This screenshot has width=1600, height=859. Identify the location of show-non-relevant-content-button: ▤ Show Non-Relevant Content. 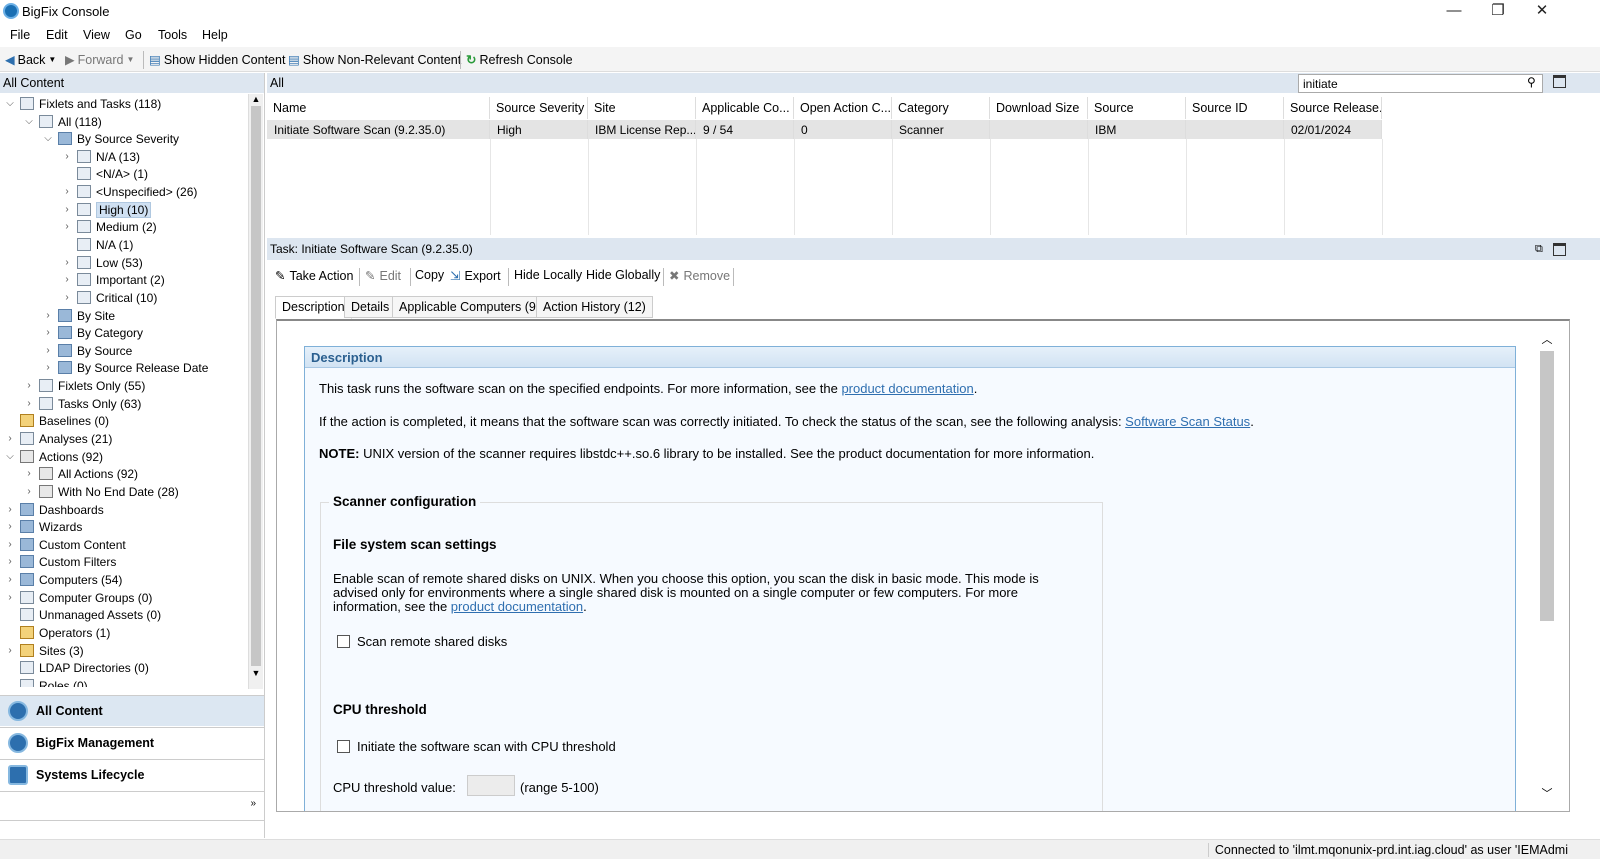
(374, 60).